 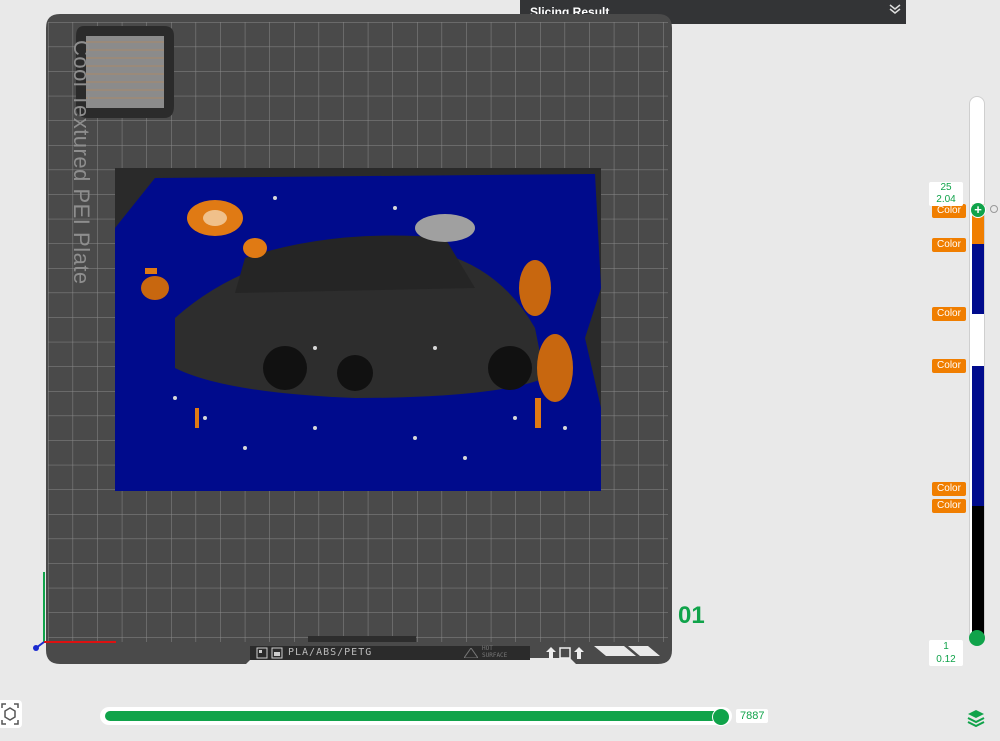 I want to click on hot-surface-line-2: SURFACE, so click(x=495, y=655).